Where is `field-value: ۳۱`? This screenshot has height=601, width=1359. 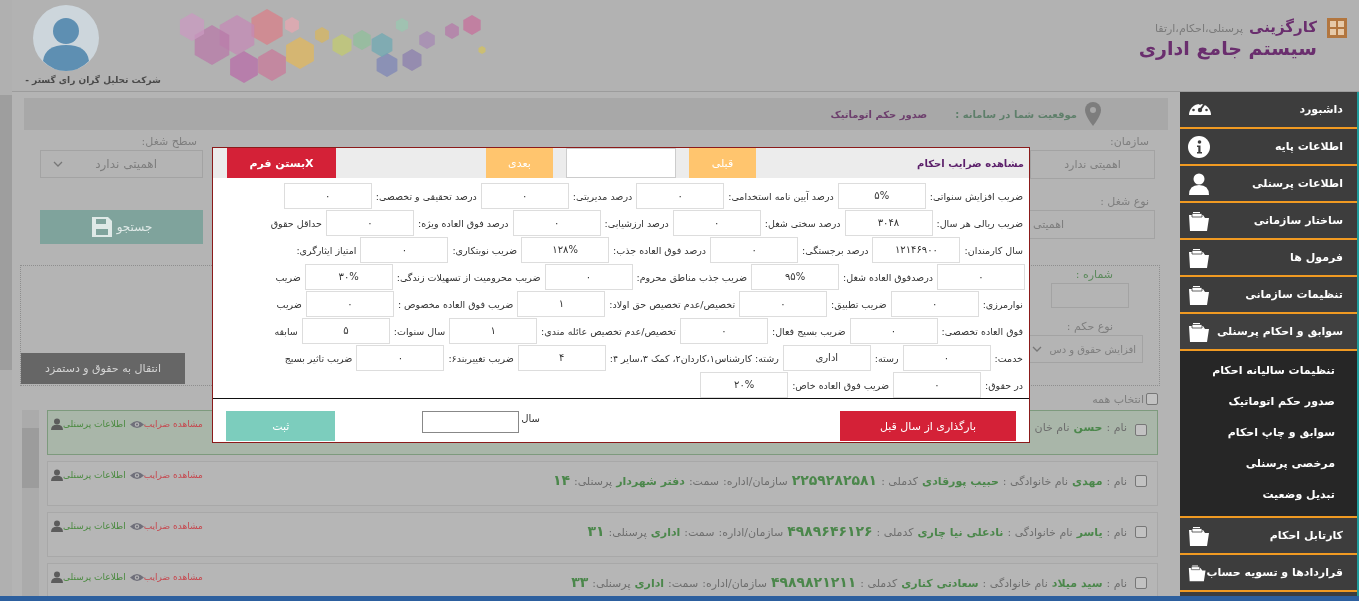 field-value: ۳۱ is located at coordinates (596, 531).